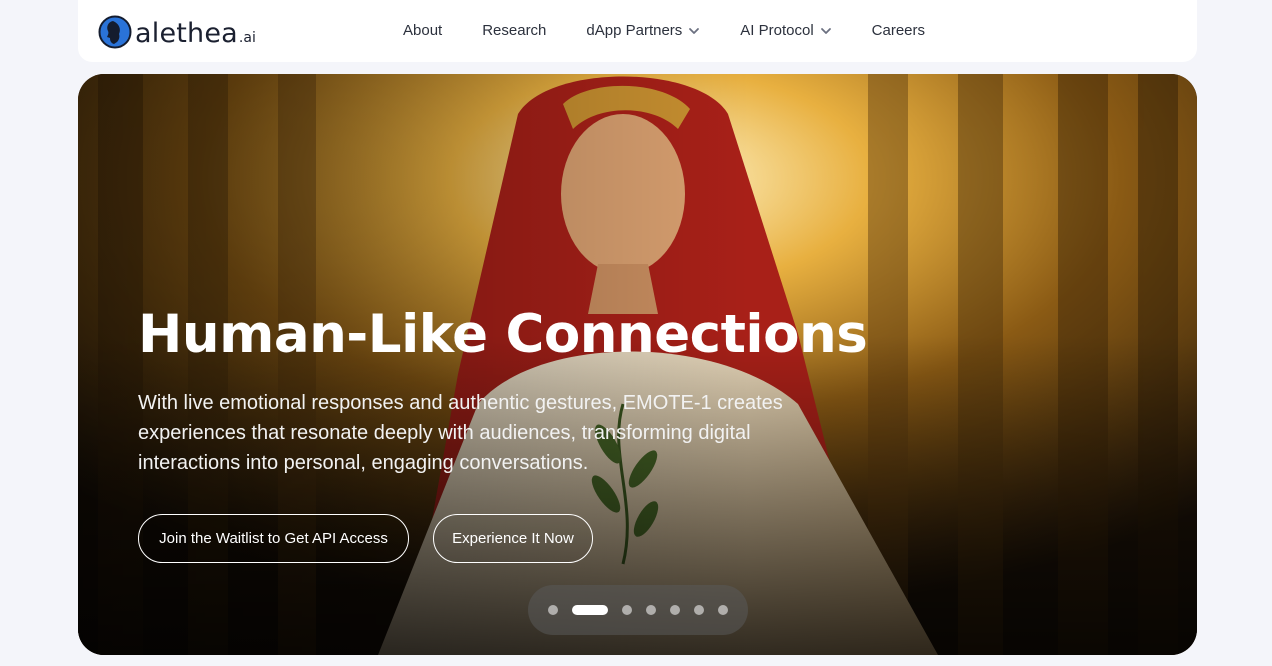  Describe the element at coordinates (247, 38) in the screenshot. I see `brand-suffix: .ai` at that location.